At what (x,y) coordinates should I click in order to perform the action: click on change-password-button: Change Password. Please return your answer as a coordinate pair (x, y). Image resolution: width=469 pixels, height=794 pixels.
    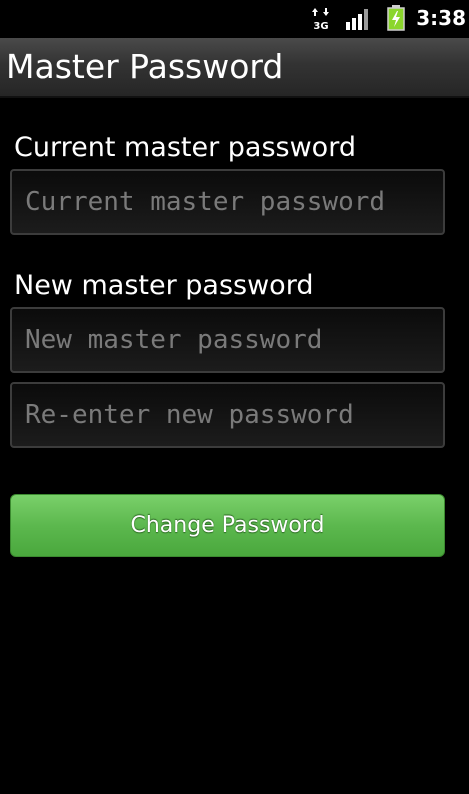
    Looking at the image, I should click on (227, 525).